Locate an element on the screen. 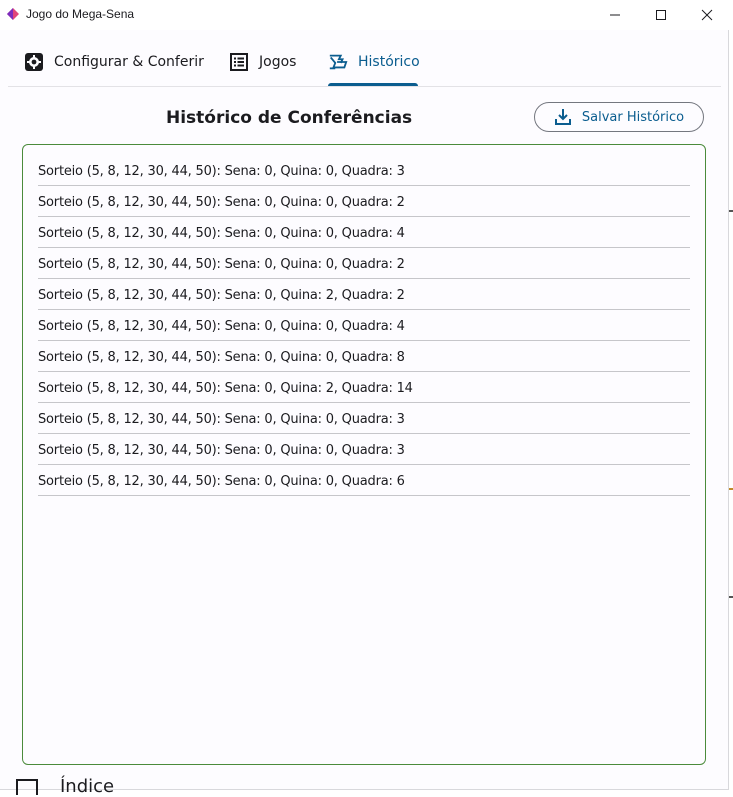  tab-historico: Histórico is located at coordinates (374, 62).